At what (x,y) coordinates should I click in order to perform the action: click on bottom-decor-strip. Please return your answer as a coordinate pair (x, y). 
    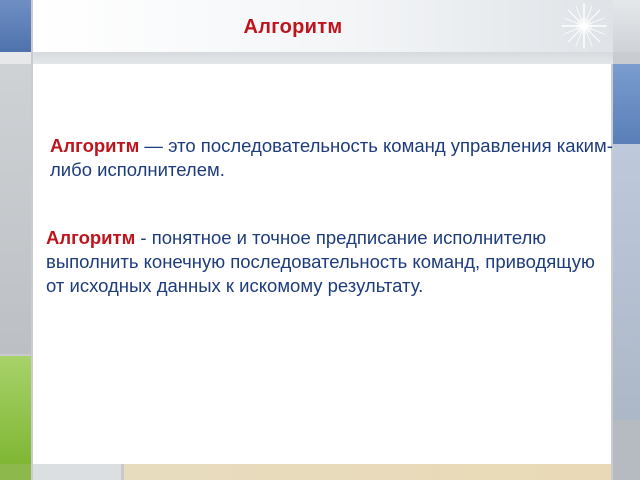
    Looking at the image, I should click on (322, 472).